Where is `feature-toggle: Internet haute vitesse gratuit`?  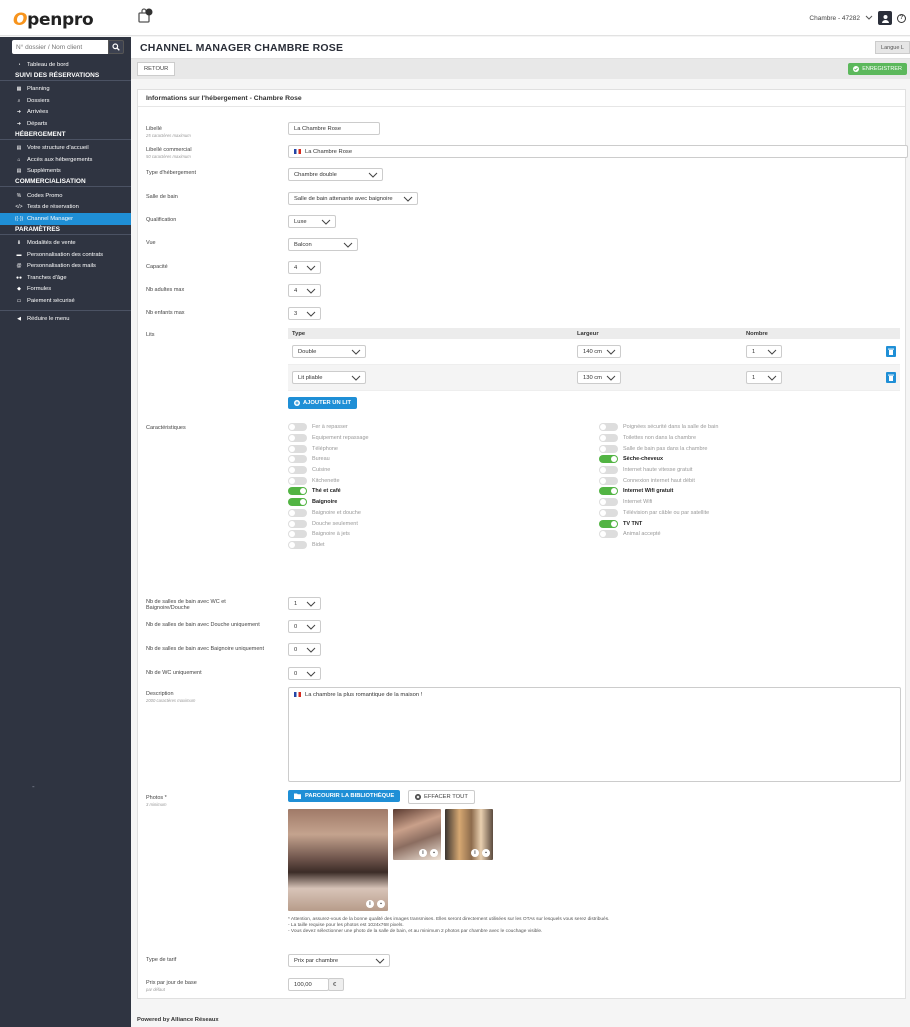
feature-toggle: Internet haute vitesse gratuit is located at coordinates (658, 470).